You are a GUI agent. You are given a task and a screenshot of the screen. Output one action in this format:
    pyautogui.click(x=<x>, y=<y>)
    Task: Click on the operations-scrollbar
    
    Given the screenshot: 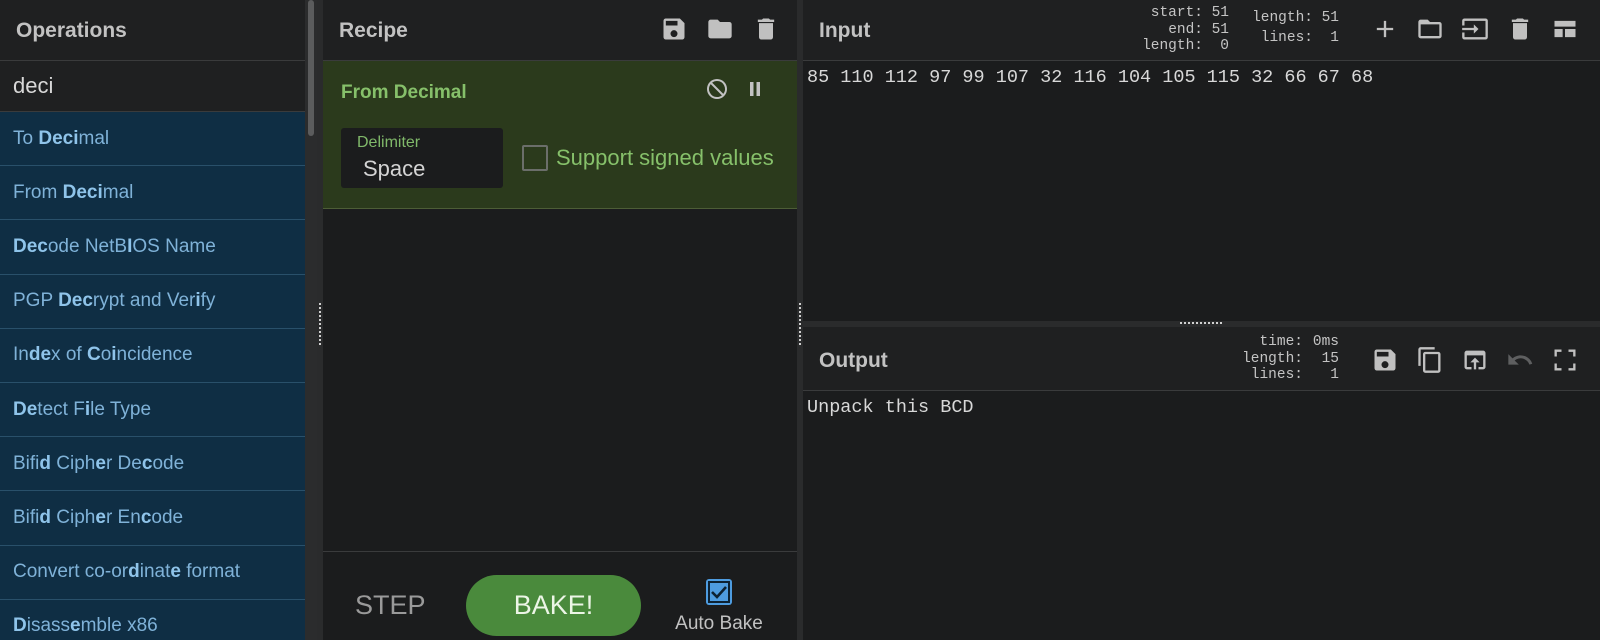 What is the action you would take?
    pyautogui.click(x=311, y=320)
    